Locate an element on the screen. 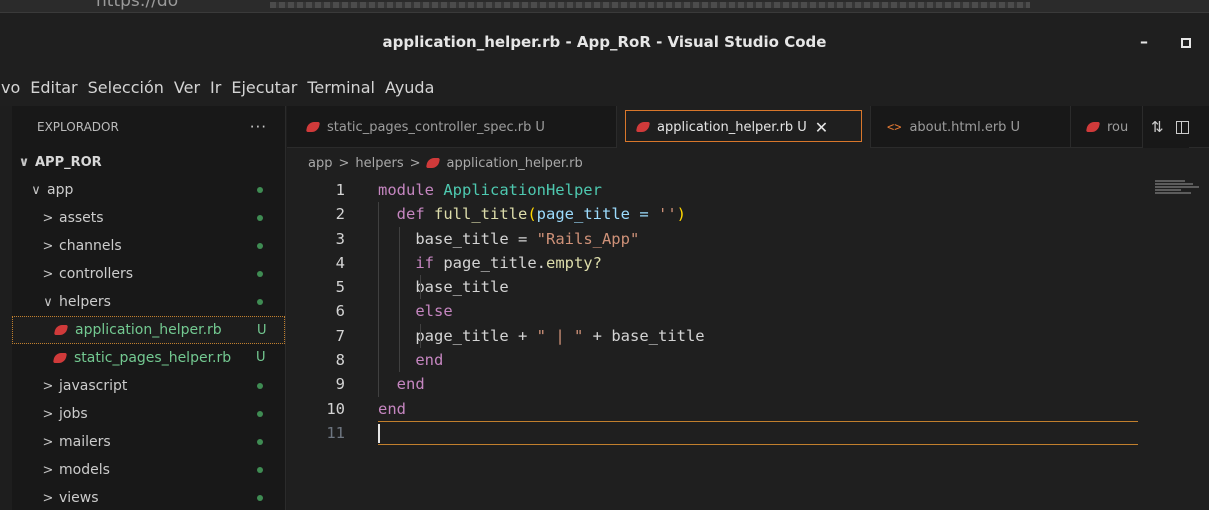 This screenshot has height=510, width=1209. tree-root-app-ror: ∨ APP_ROR is located at coordinates (148, 162).